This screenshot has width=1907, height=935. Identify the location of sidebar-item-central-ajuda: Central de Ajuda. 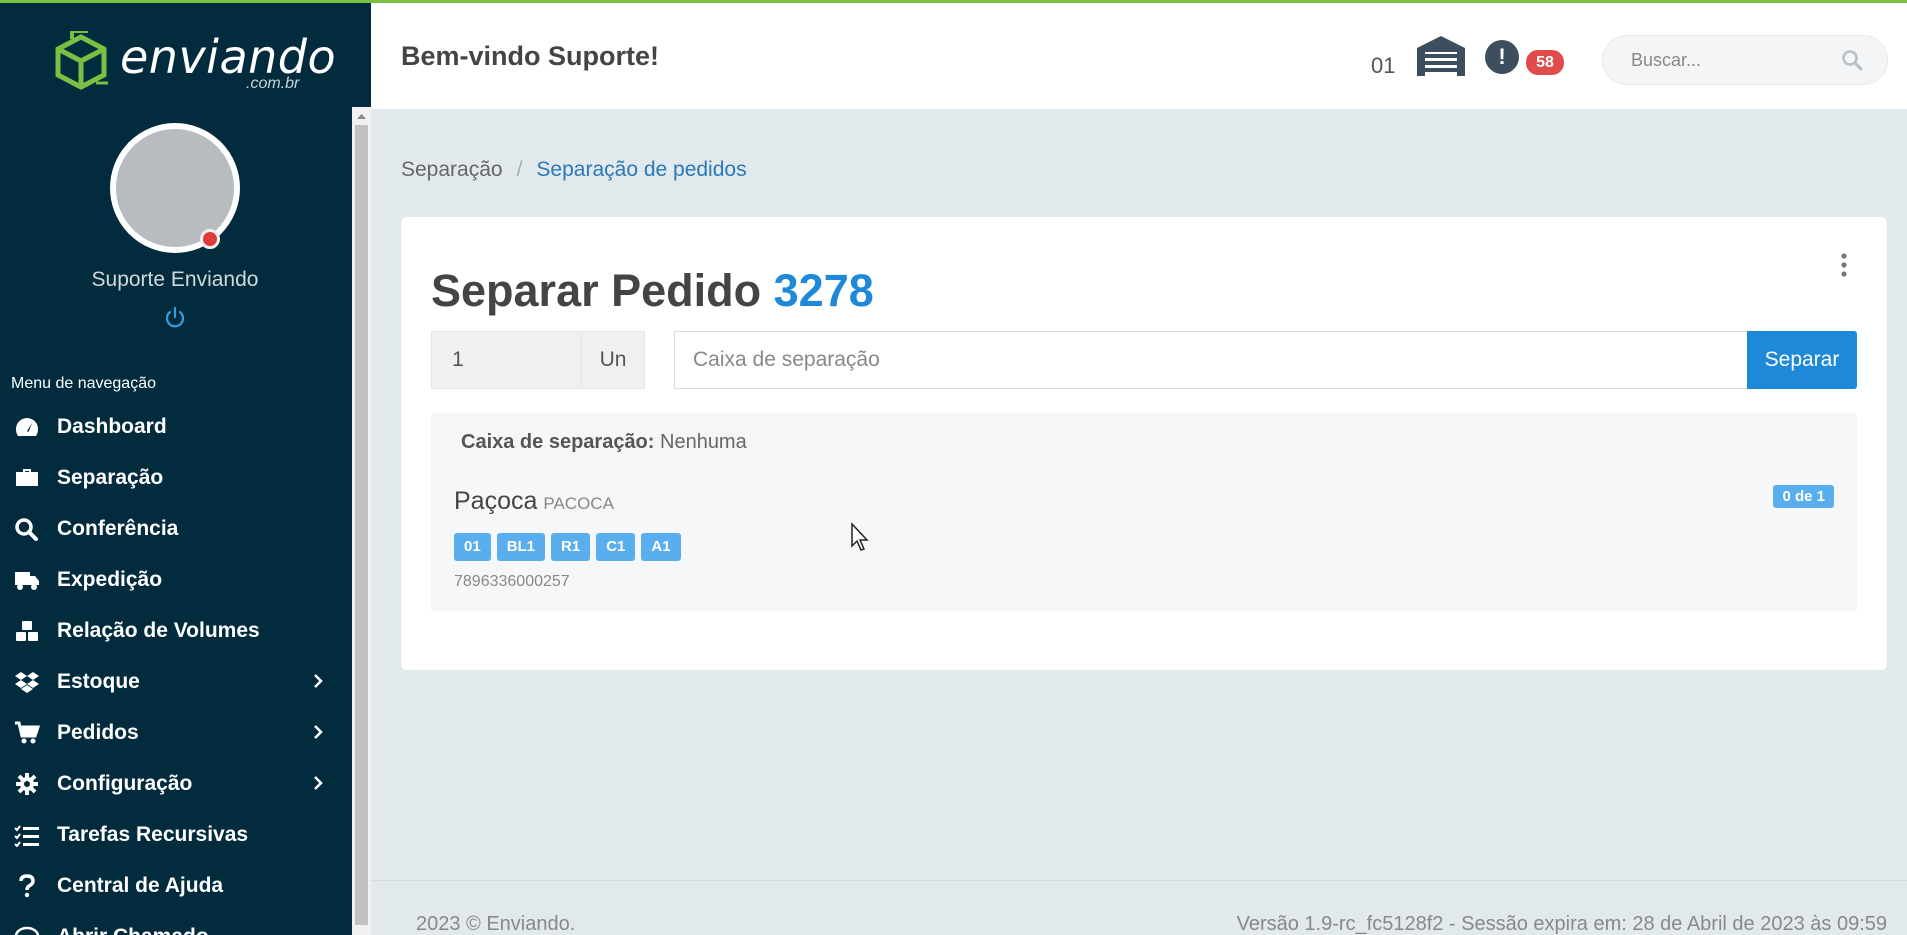
(175, 885).